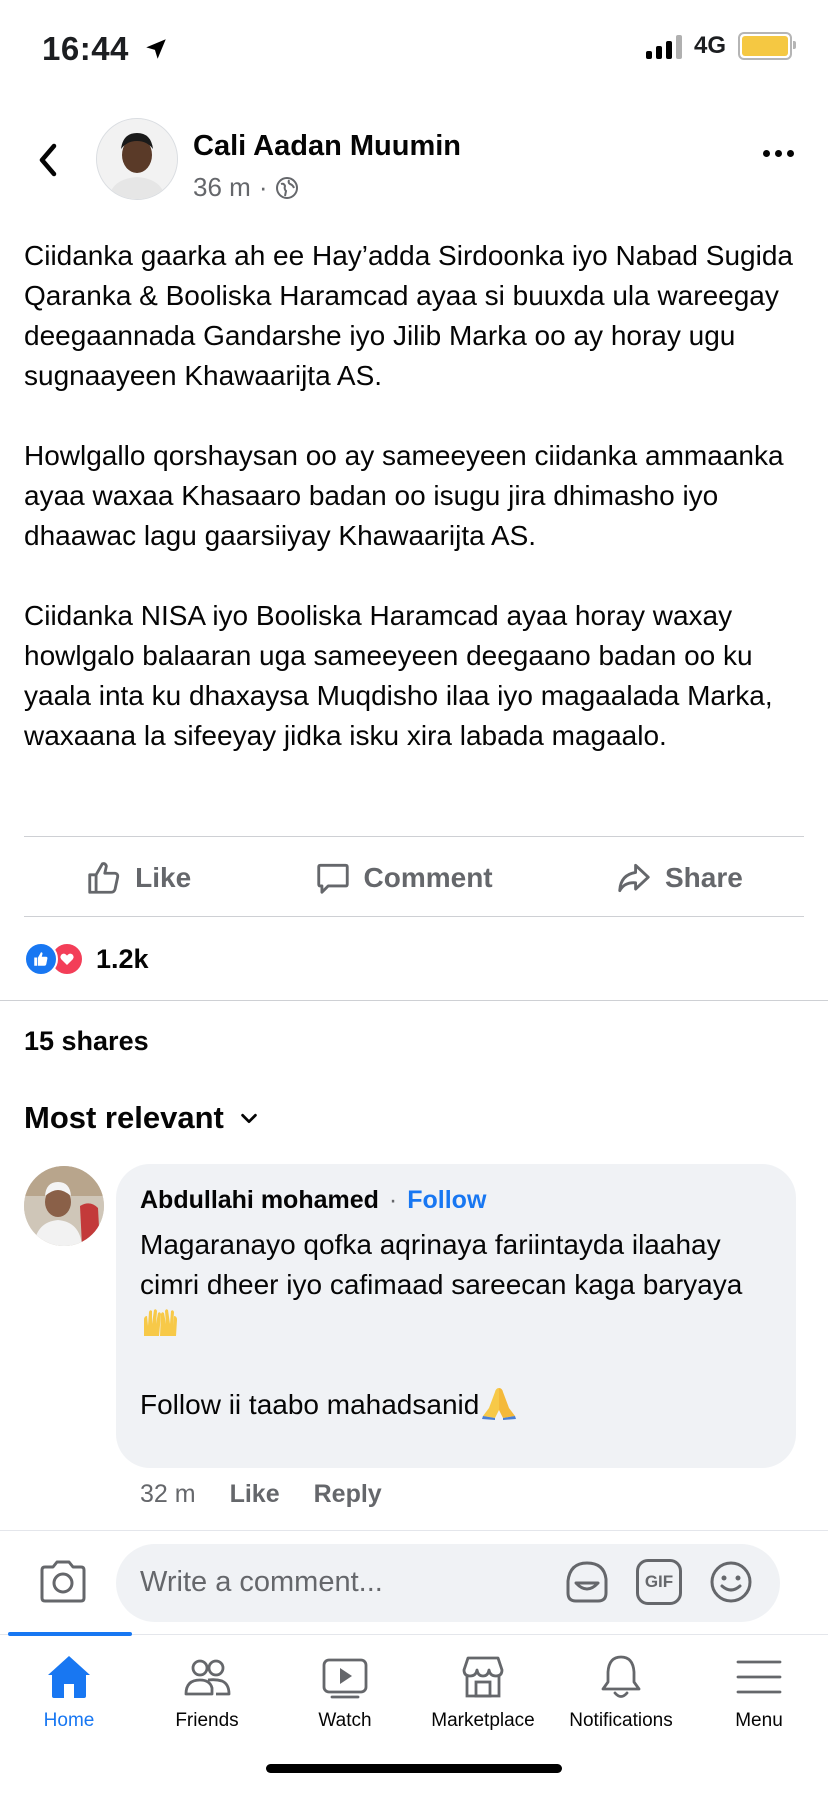  I want to click on status-time: 16:44, so click(105, 49).